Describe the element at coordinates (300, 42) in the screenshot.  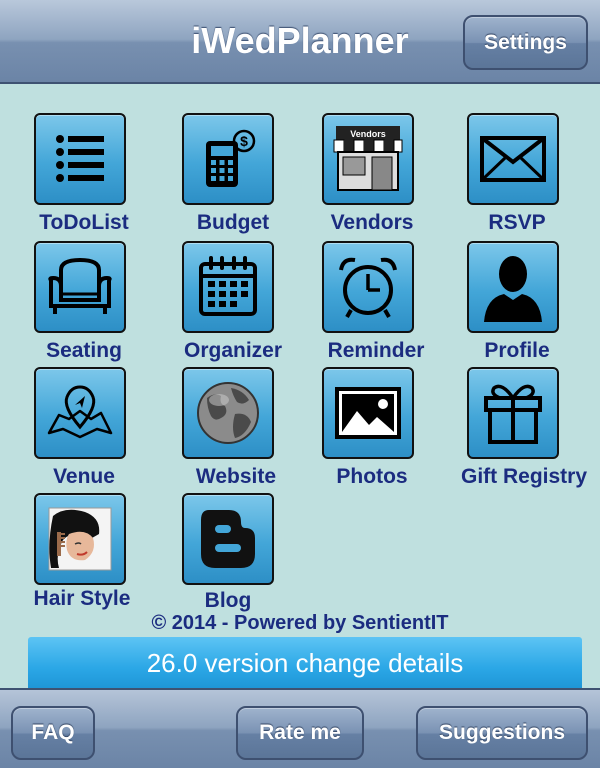
I see `navigation-bar: iWedPlanner Settings` at that location.